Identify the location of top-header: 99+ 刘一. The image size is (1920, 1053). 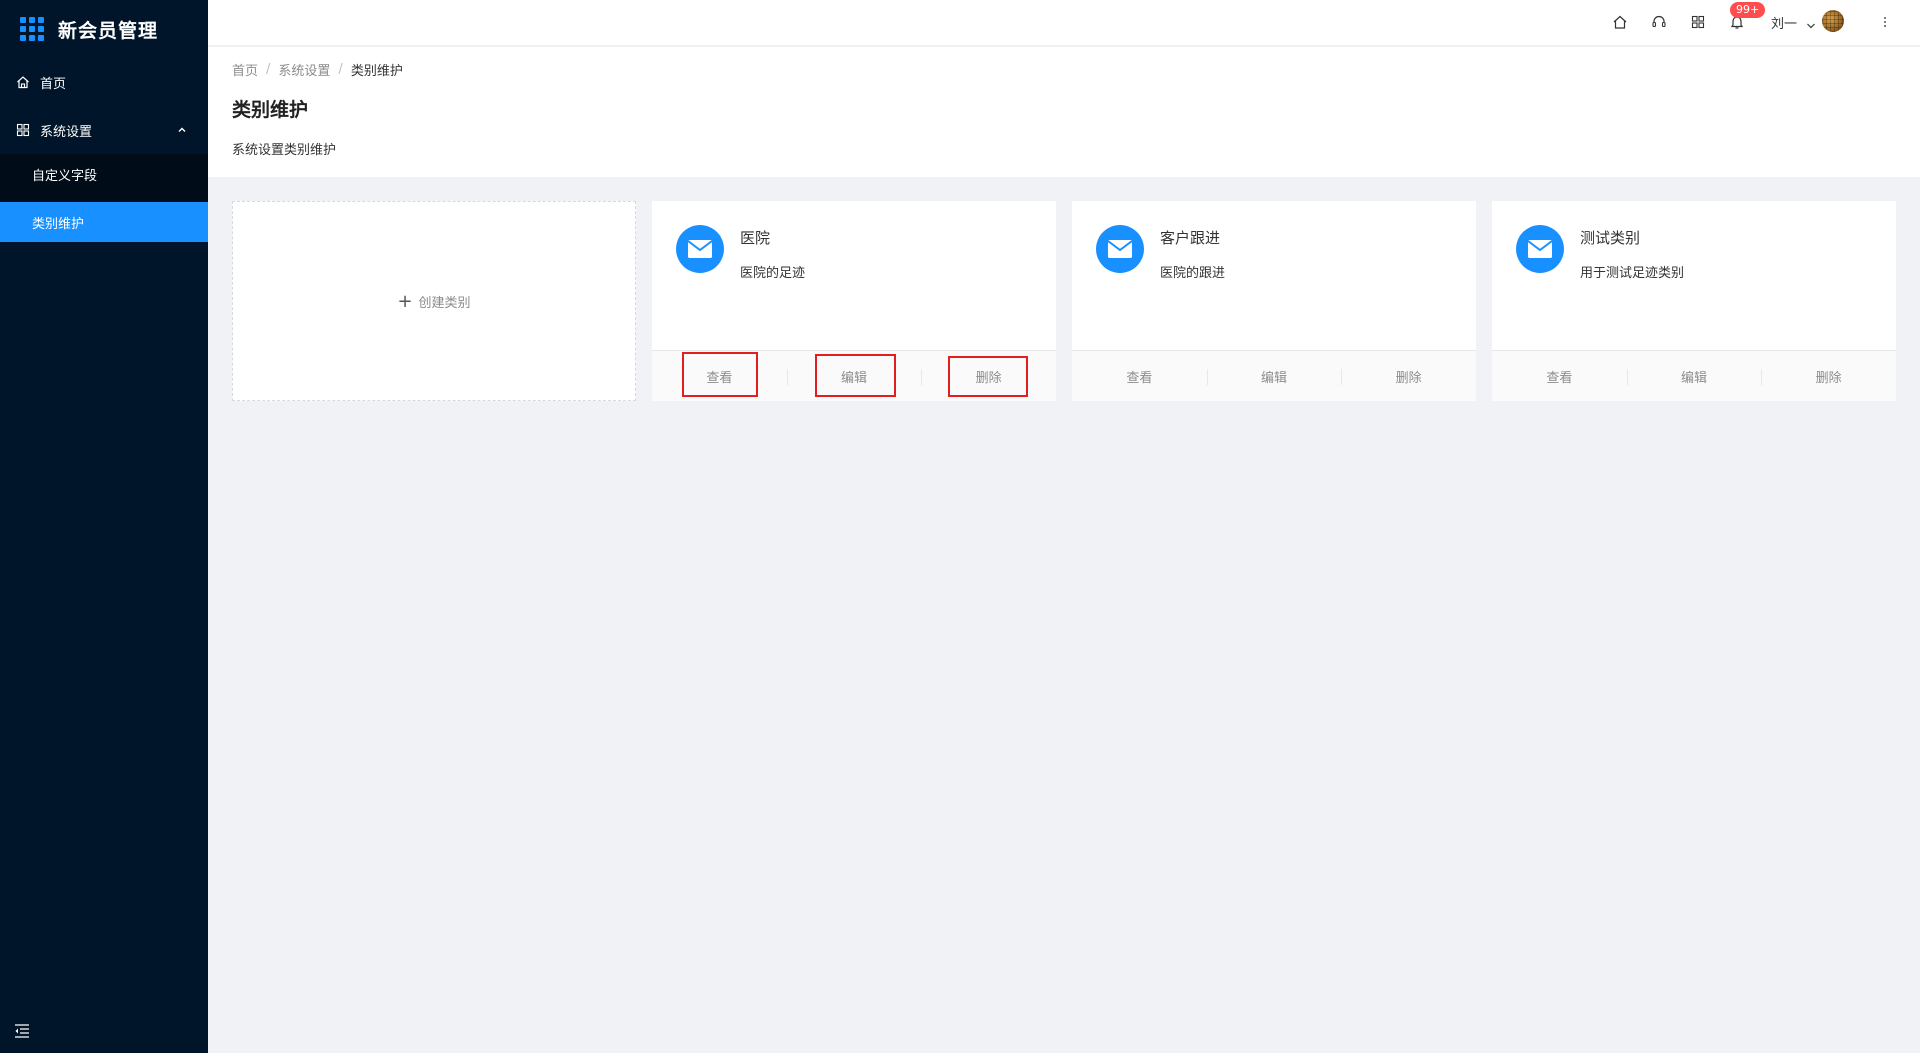
(1064, 23).